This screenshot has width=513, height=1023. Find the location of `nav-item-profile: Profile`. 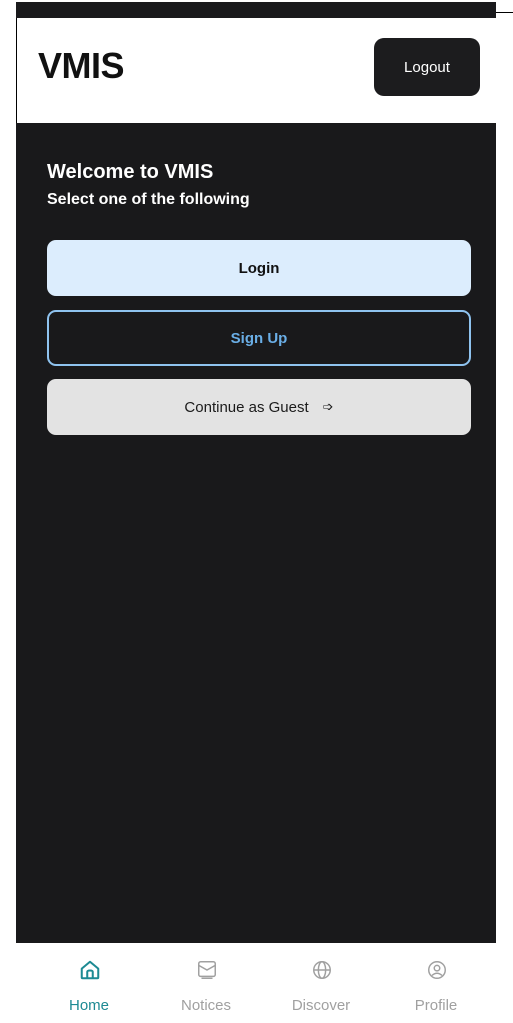

nav-item-profile: Profile is located at coordinates (436, 983).